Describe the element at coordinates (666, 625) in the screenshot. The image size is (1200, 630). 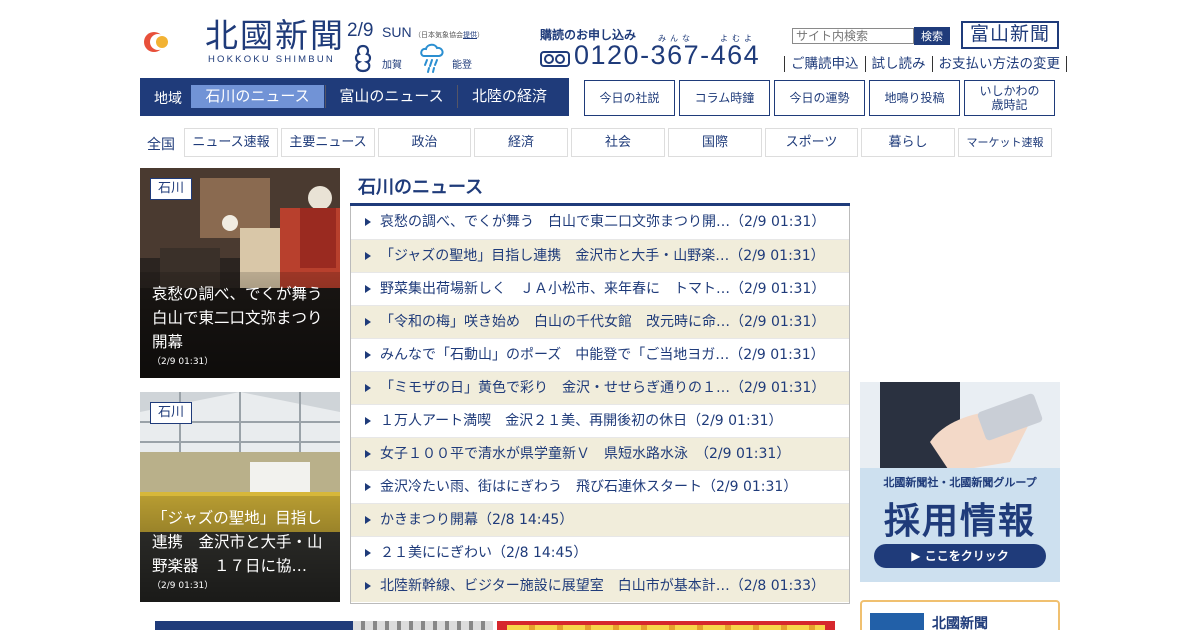
I see `bottom-banner-right` at that location.